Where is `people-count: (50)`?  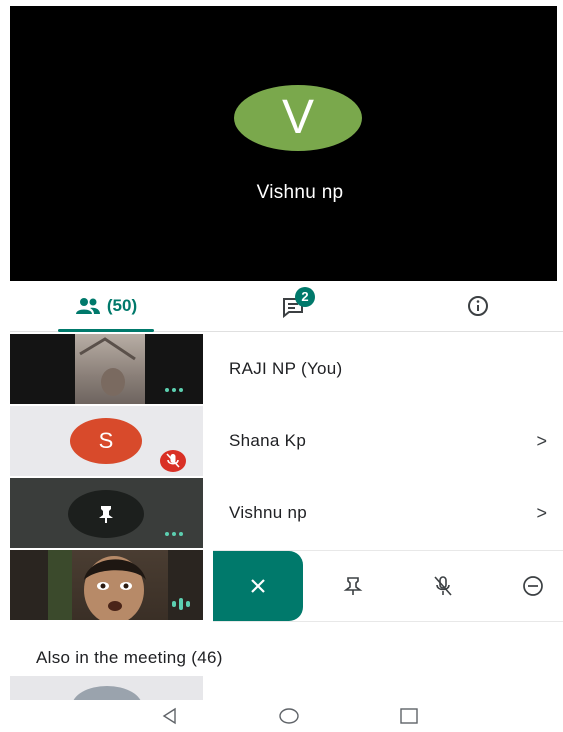 people-count: (50) is located at coordinates (122, 305).